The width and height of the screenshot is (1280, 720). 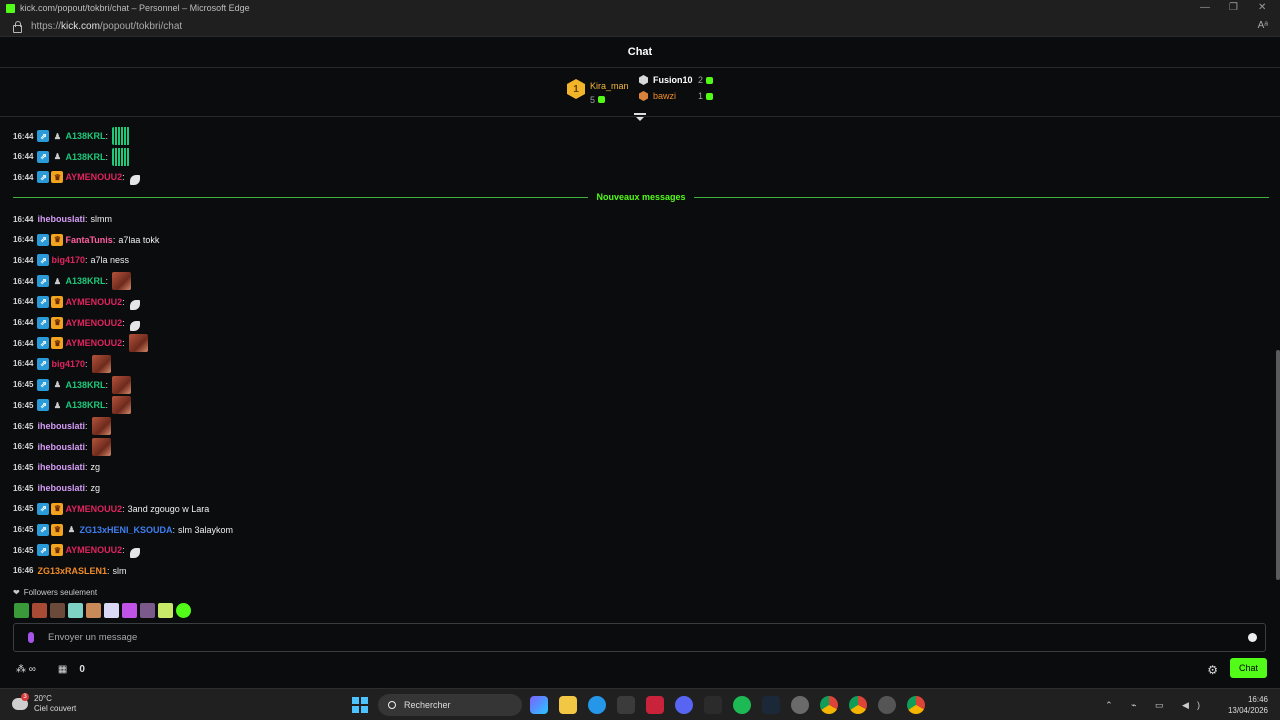 What do you see at coordinates (800, 705) in the screenshot?
I see `settings-icon` at bounding box center [800, 705].